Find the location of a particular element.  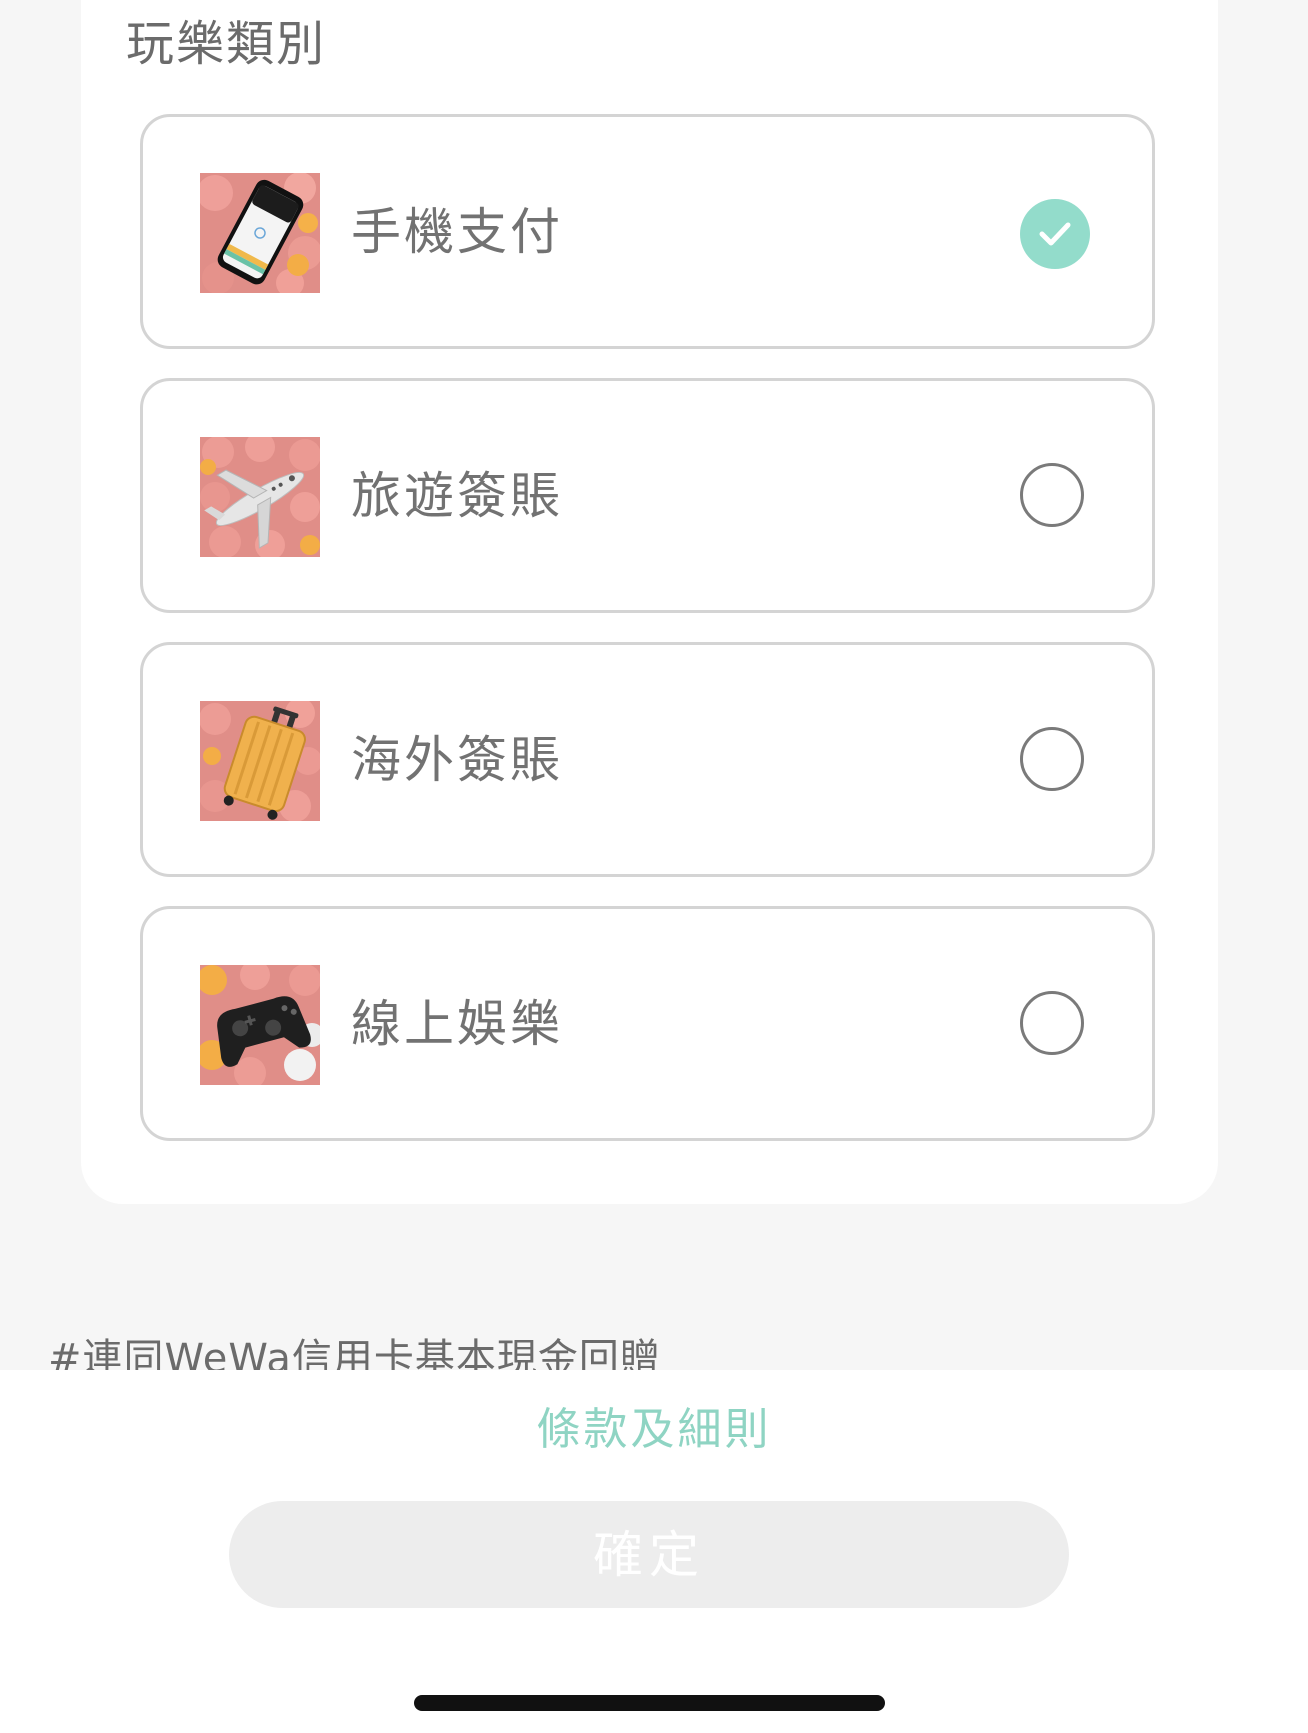

option-mobile-payment: 手機支付 is located at coordinates (647, 231).